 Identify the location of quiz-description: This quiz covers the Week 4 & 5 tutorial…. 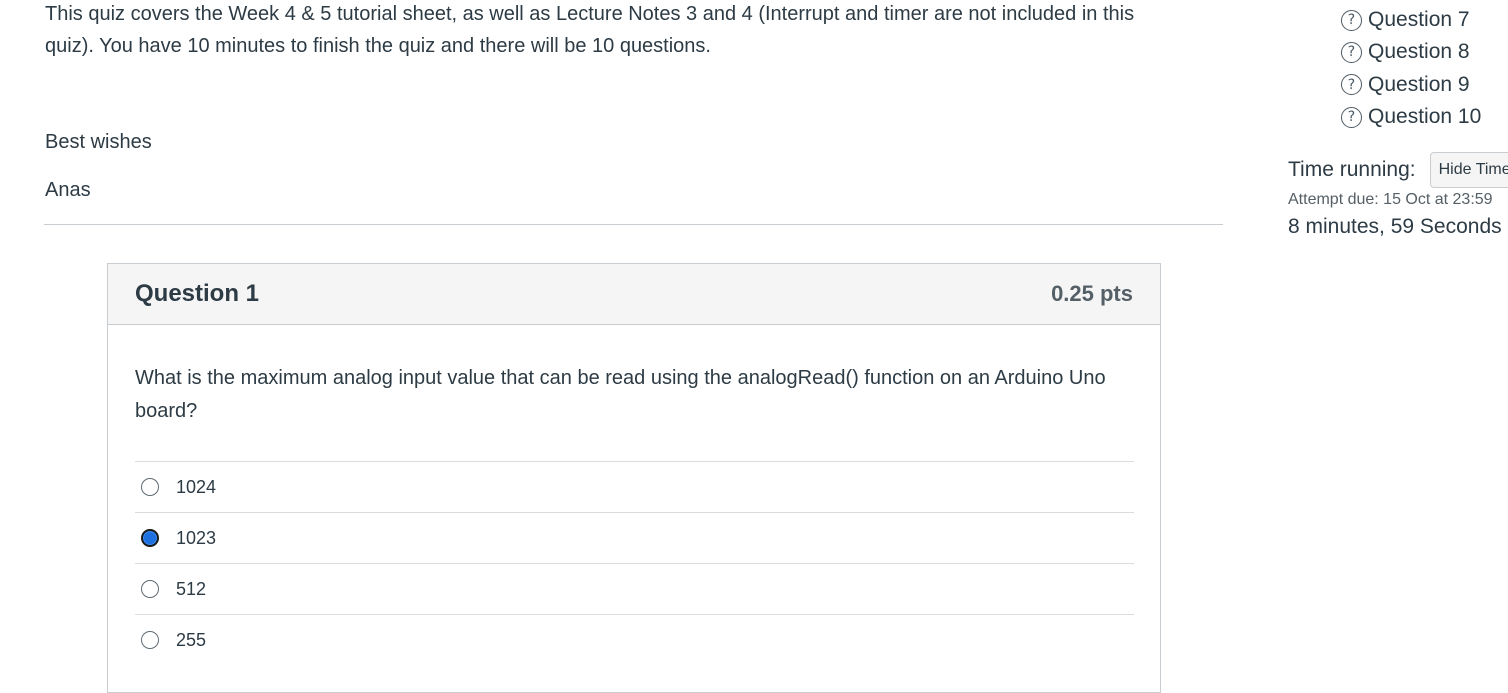
(635, 31).